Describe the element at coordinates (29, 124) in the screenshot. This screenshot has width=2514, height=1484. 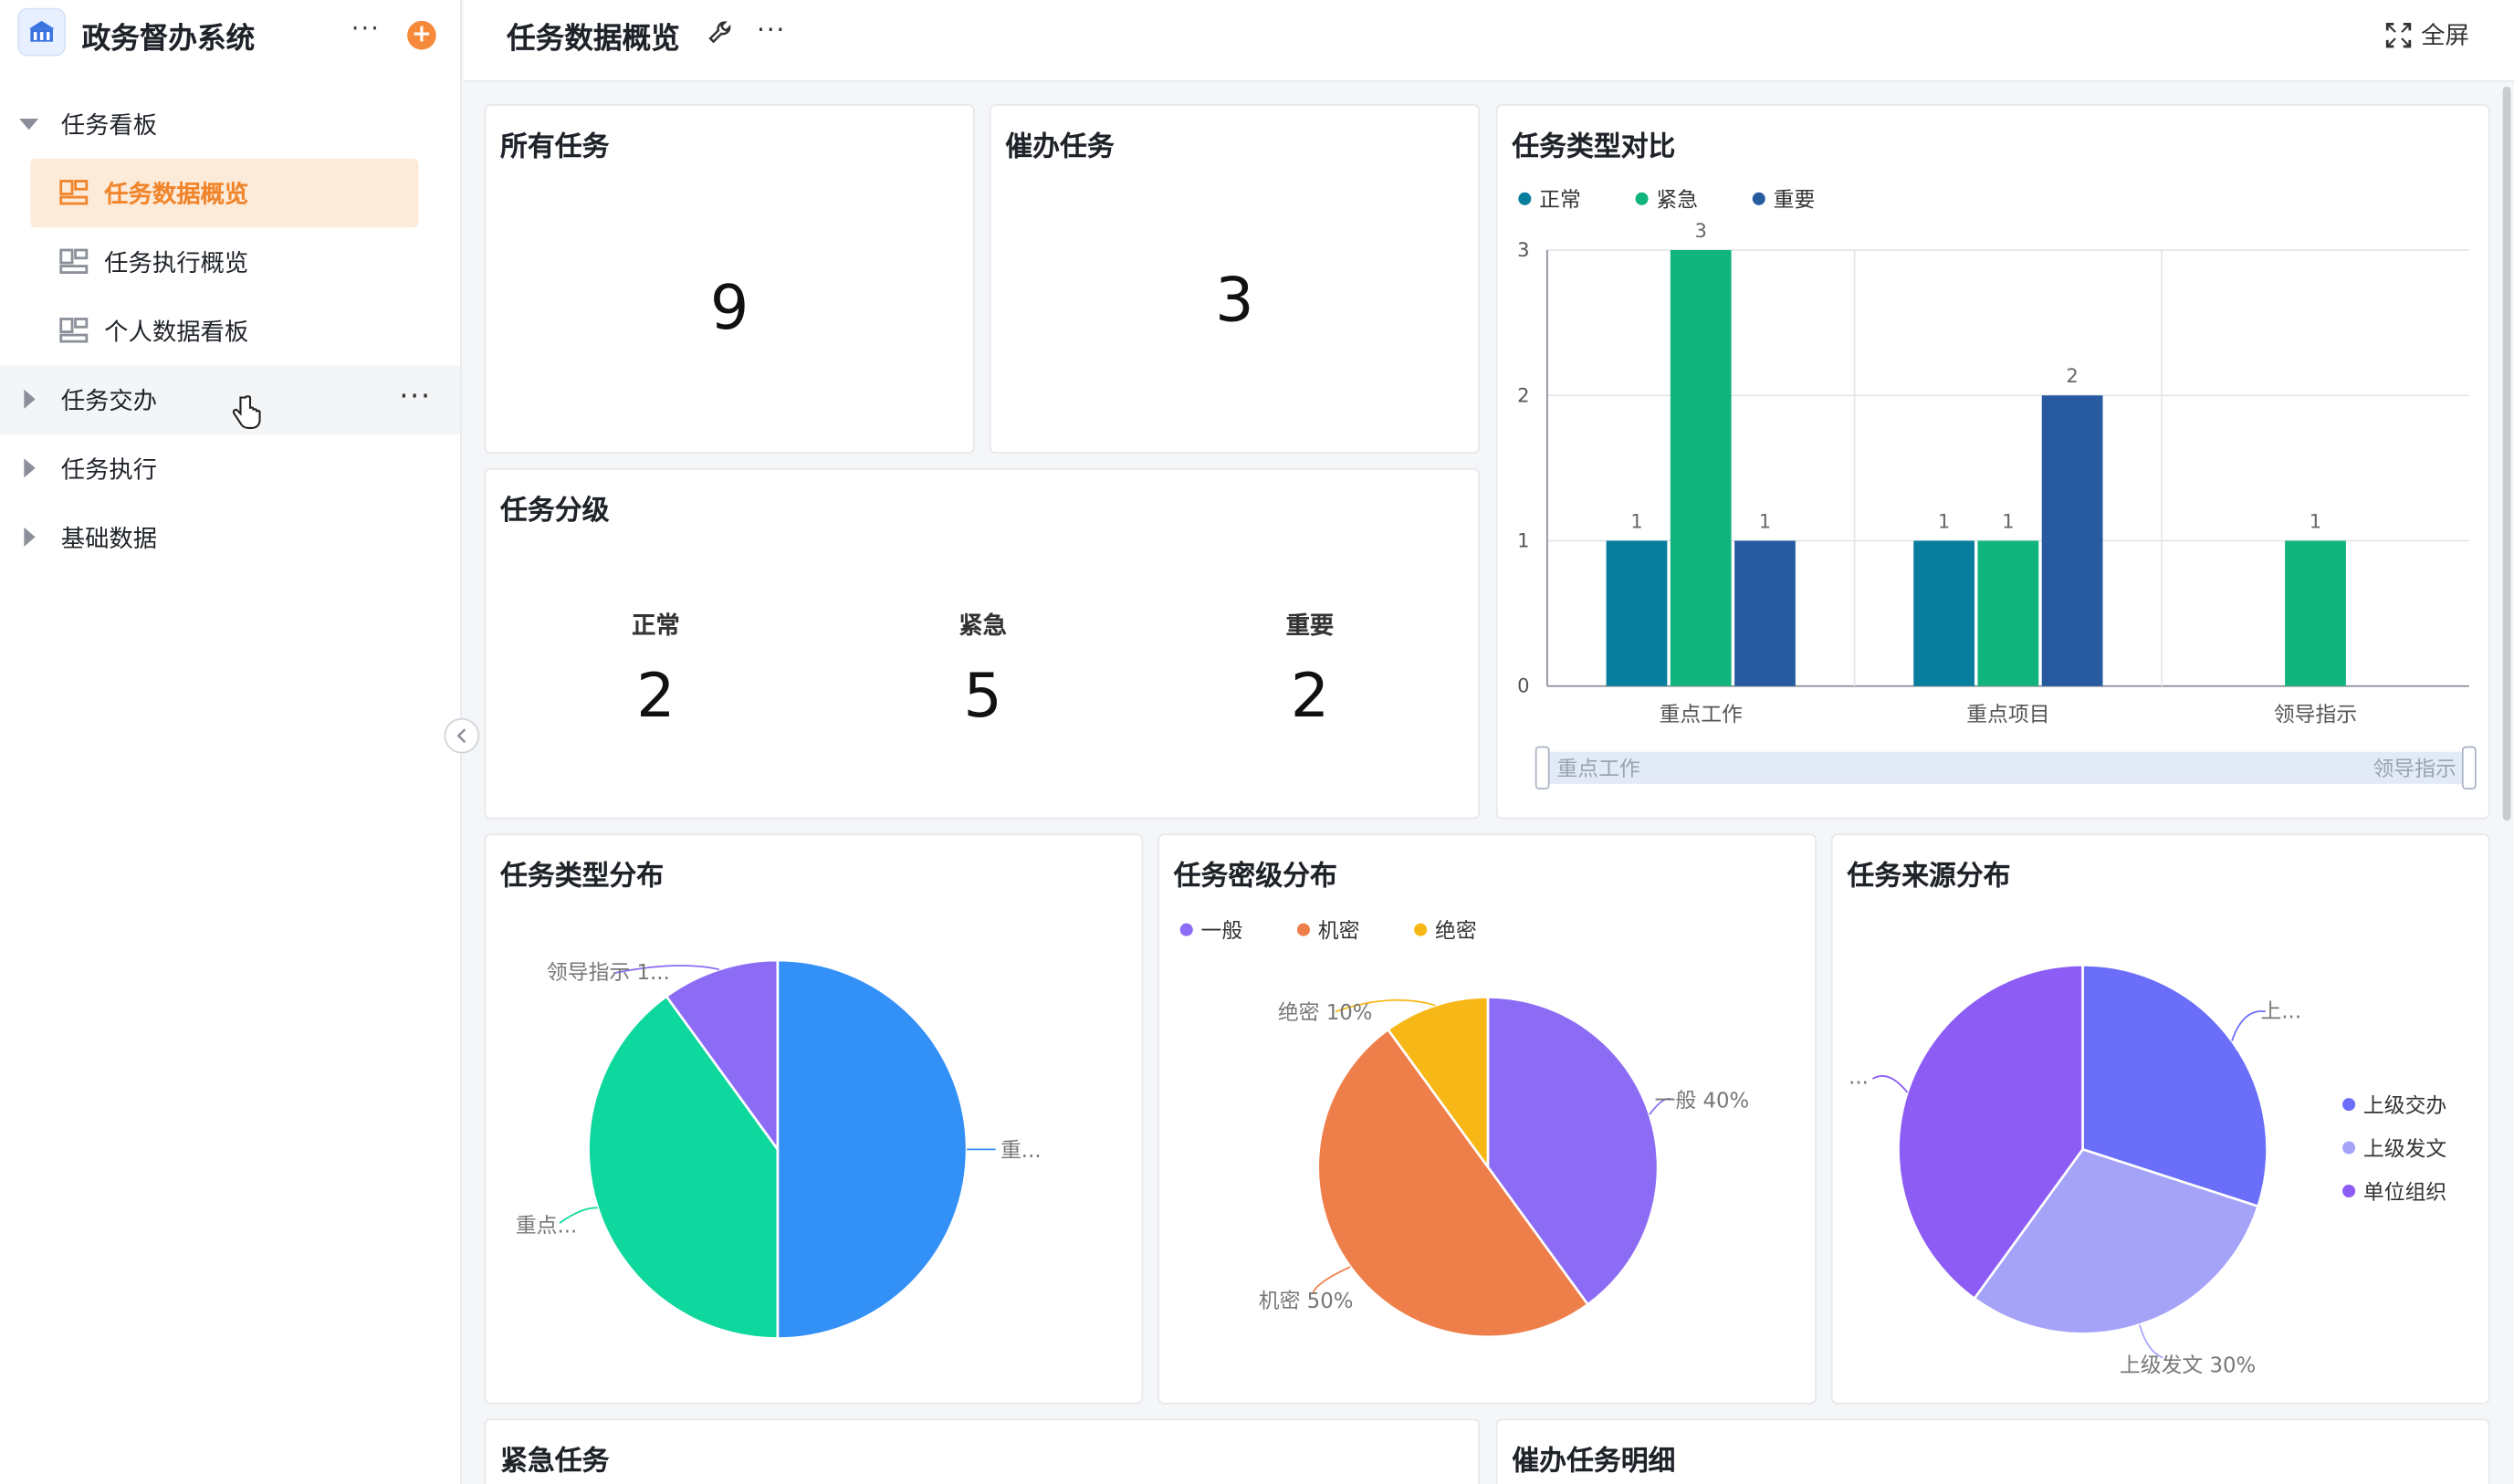
I see `caret-down-icon` at that location.